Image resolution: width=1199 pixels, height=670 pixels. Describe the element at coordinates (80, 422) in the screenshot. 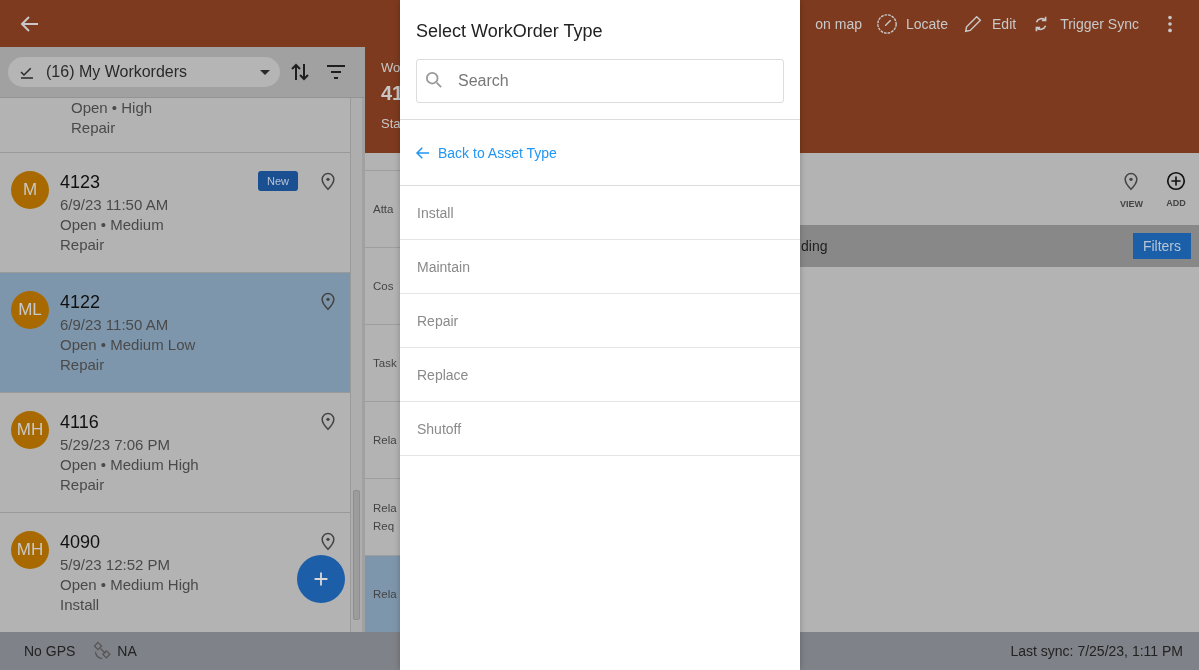

I see `workorder-number: 4116` at that location.